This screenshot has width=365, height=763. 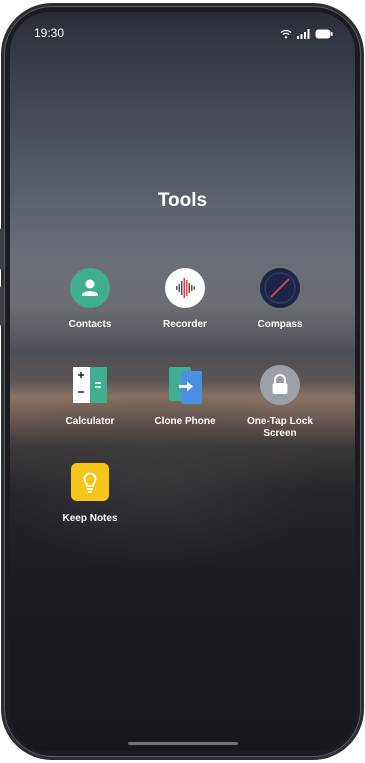 I want to click on home-indicator, so click(x=182, y=743).